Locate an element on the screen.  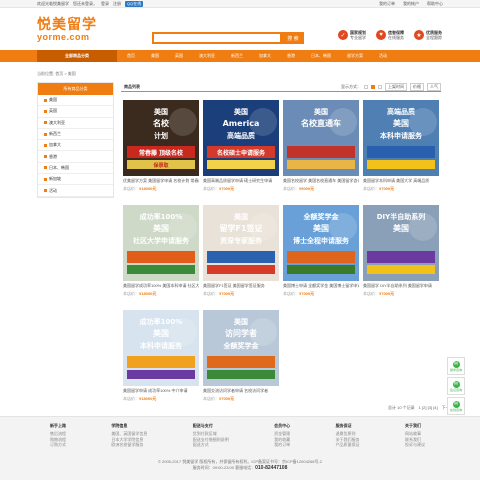
product-card: DIY半自助系列 美国 美国留学 DIY半自助系列 美国留学申请 本店价：¥7000元 is located at coordinates (400, 257).